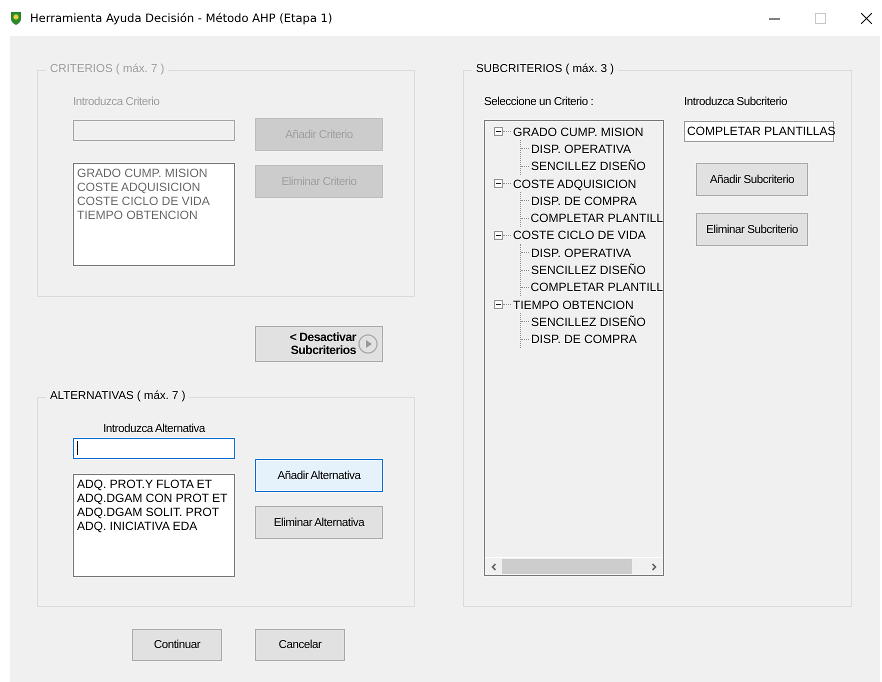 Image resolution: width=882 pixels, height=682 pixels. I want to click on close-icon, so click(866, 18).